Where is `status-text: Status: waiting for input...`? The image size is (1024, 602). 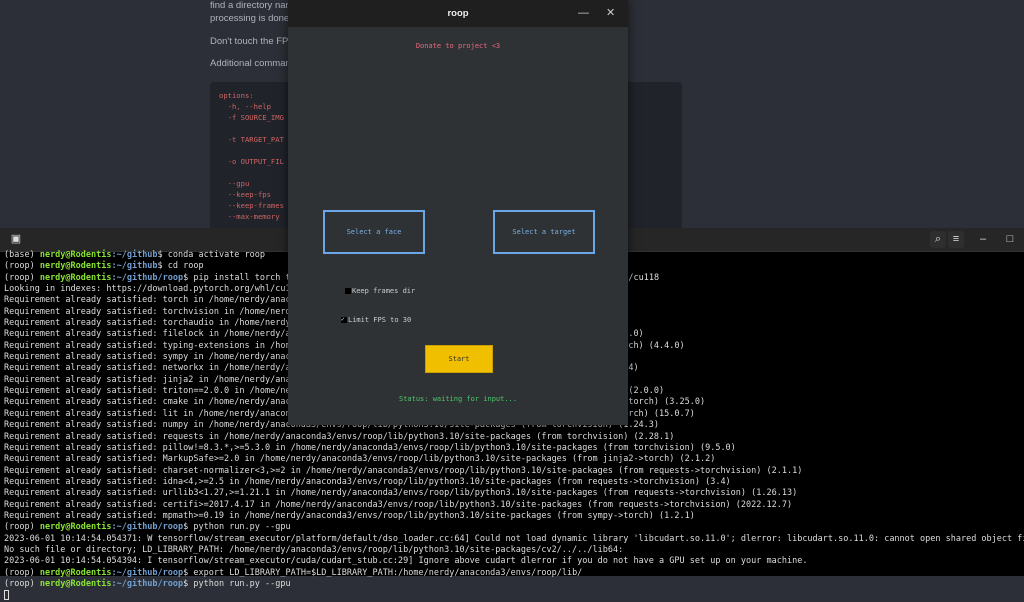
status-text: Status: waiting for input... is located at coordinates (457, 399).